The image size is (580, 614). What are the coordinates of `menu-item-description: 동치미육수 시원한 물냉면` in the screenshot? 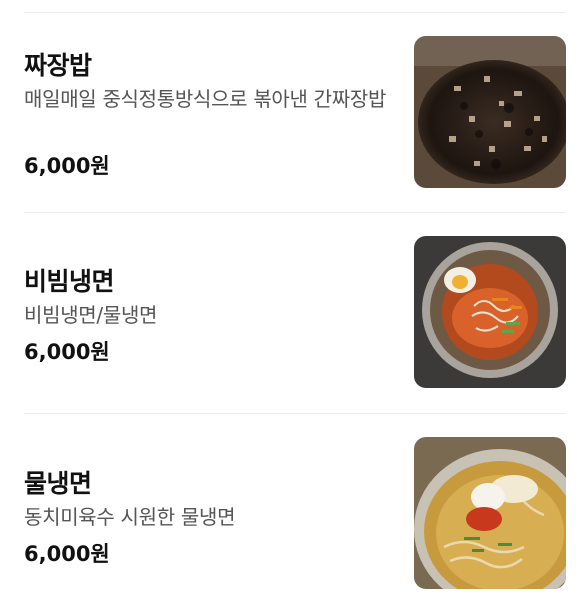 It's located at (130, 517).